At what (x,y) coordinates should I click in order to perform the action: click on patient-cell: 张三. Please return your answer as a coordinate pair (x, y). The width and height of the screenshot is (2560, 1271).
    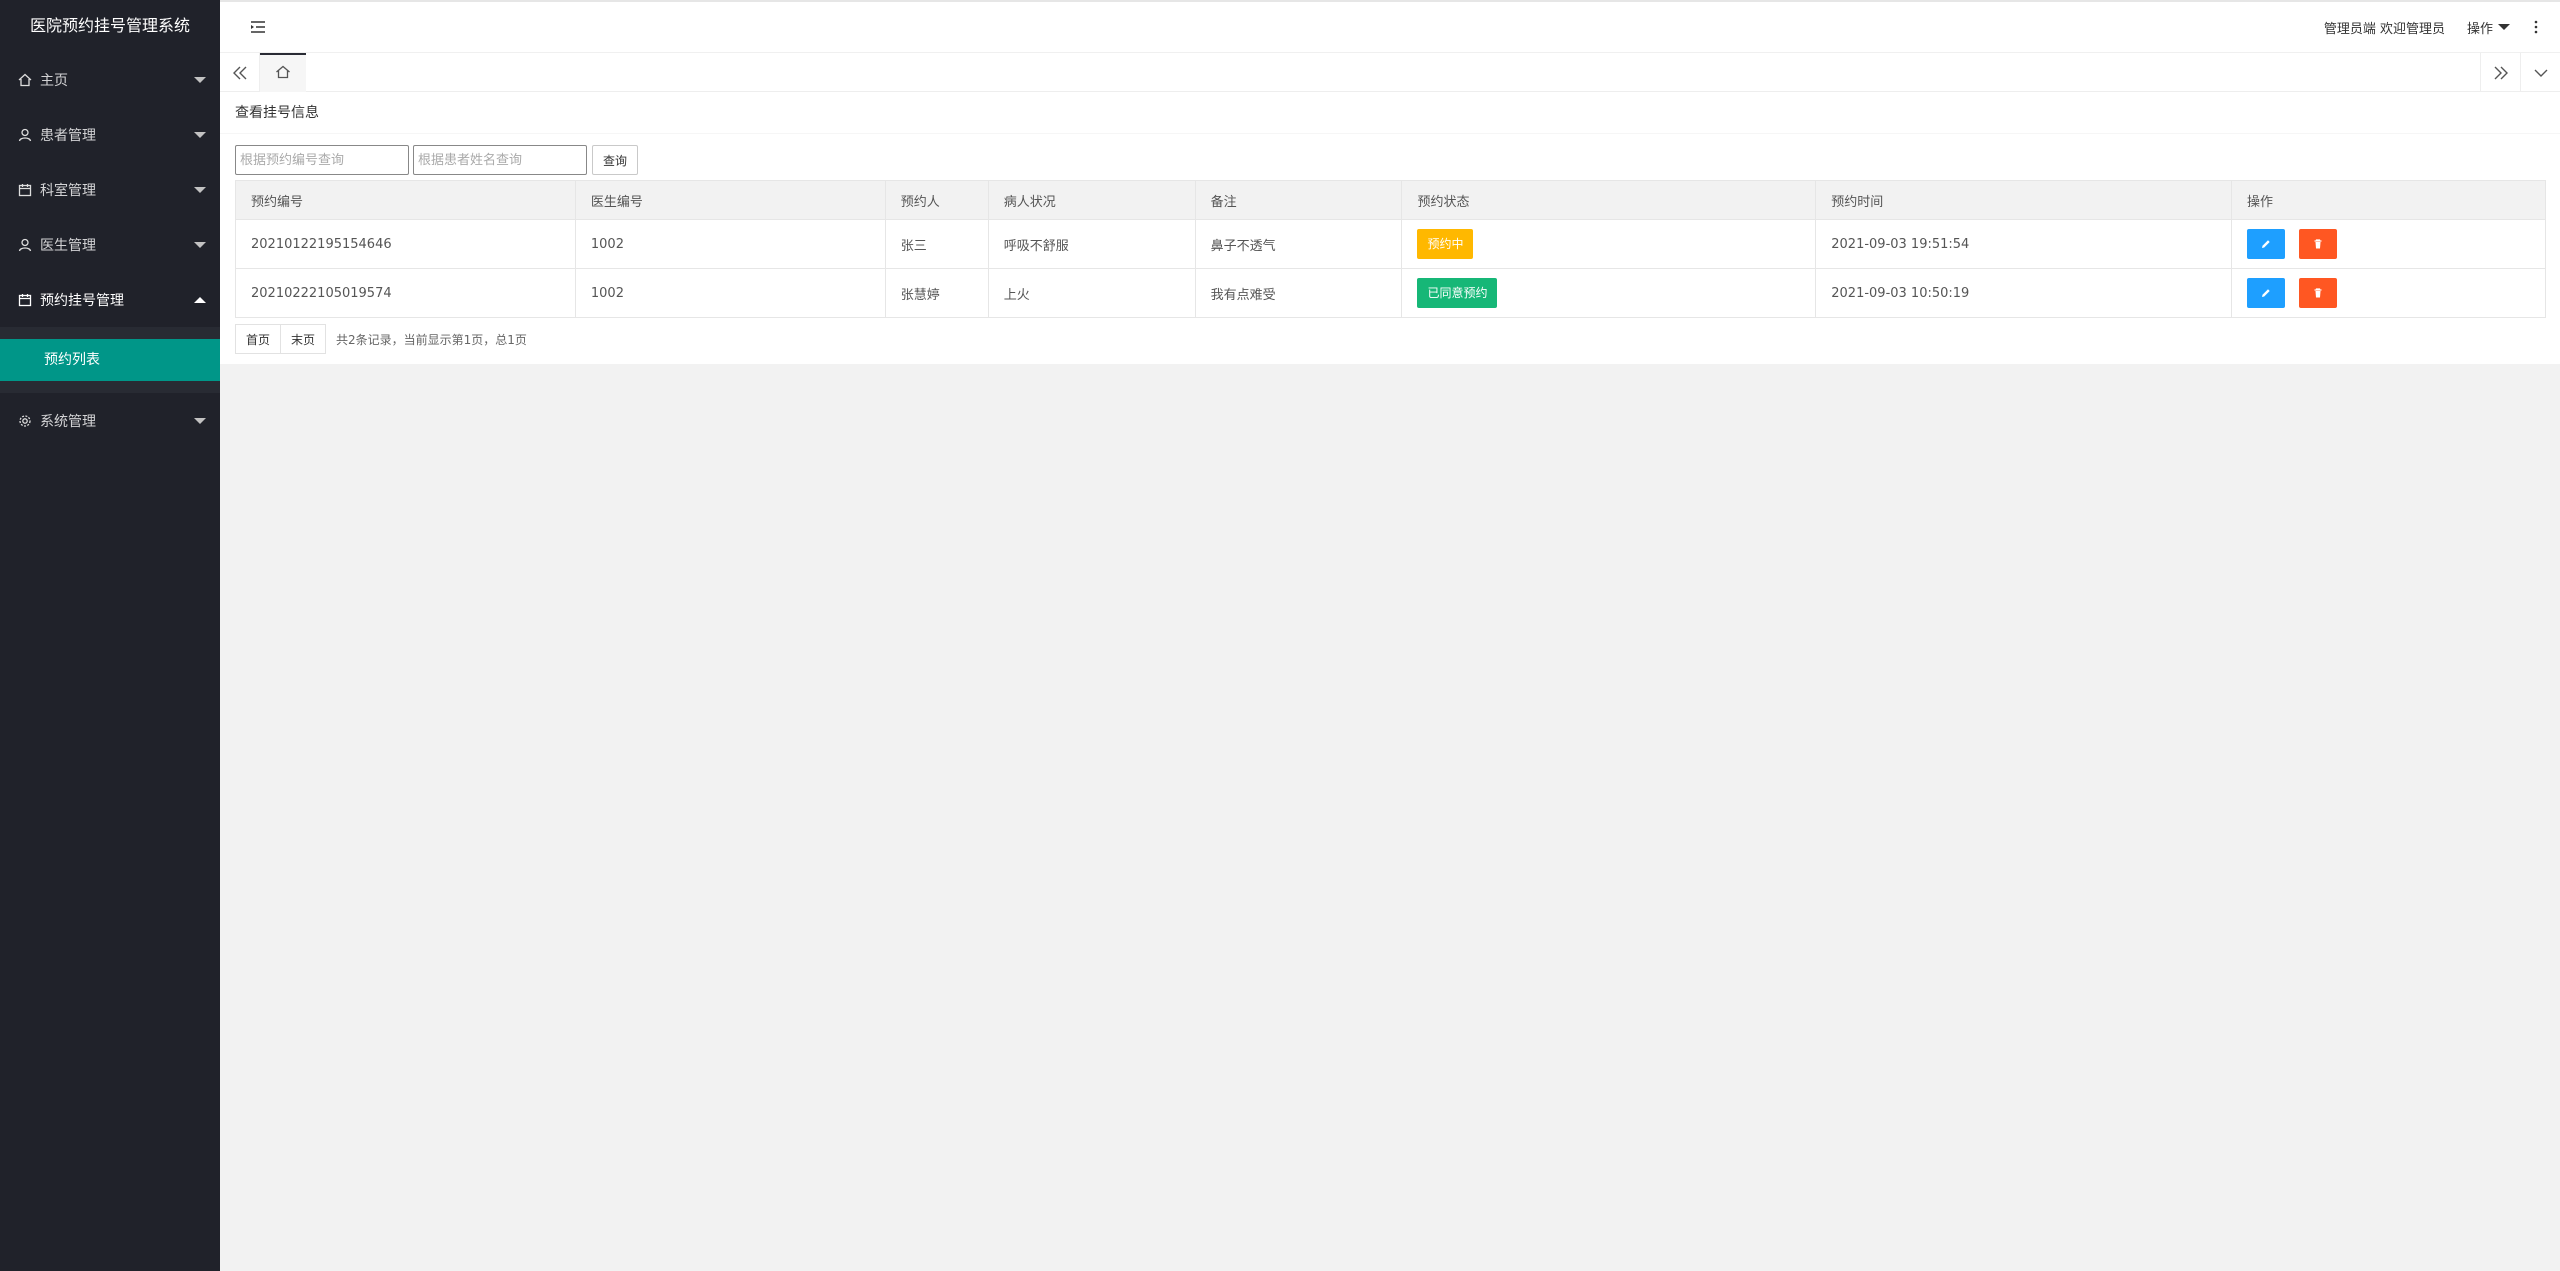
    Looking at the image, I should click on (936, 244).